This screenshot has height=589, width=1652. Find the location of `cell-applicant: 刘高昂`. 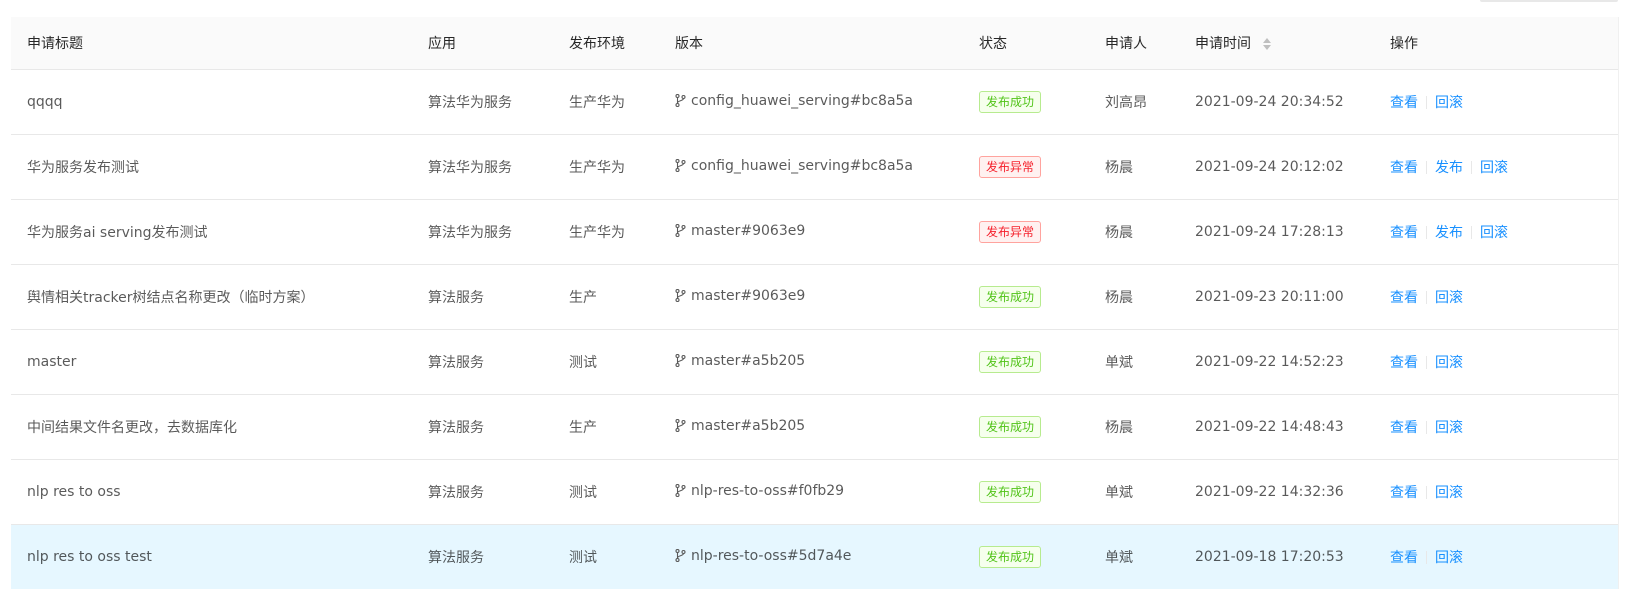

cell-applicant: 刘高昂 is located at coordinates (1134, 102).